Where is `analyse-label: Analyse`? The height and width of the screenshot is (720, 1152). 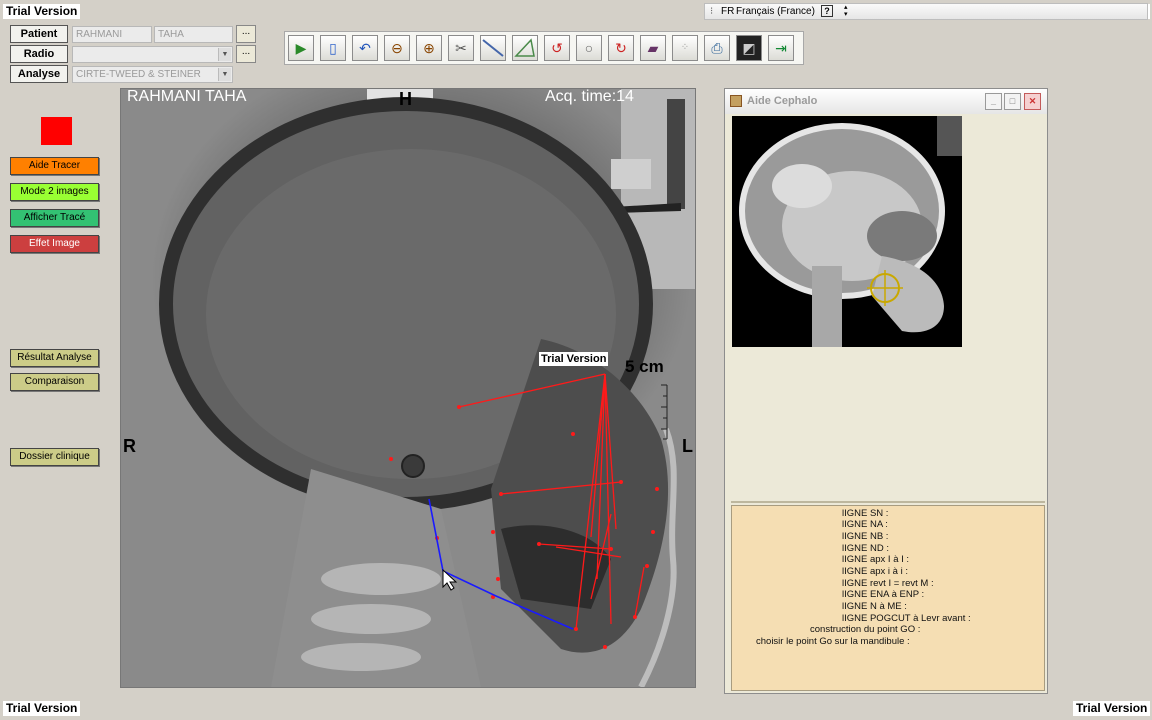
analyse-label: Analyse is located at coordinates (39, 74).